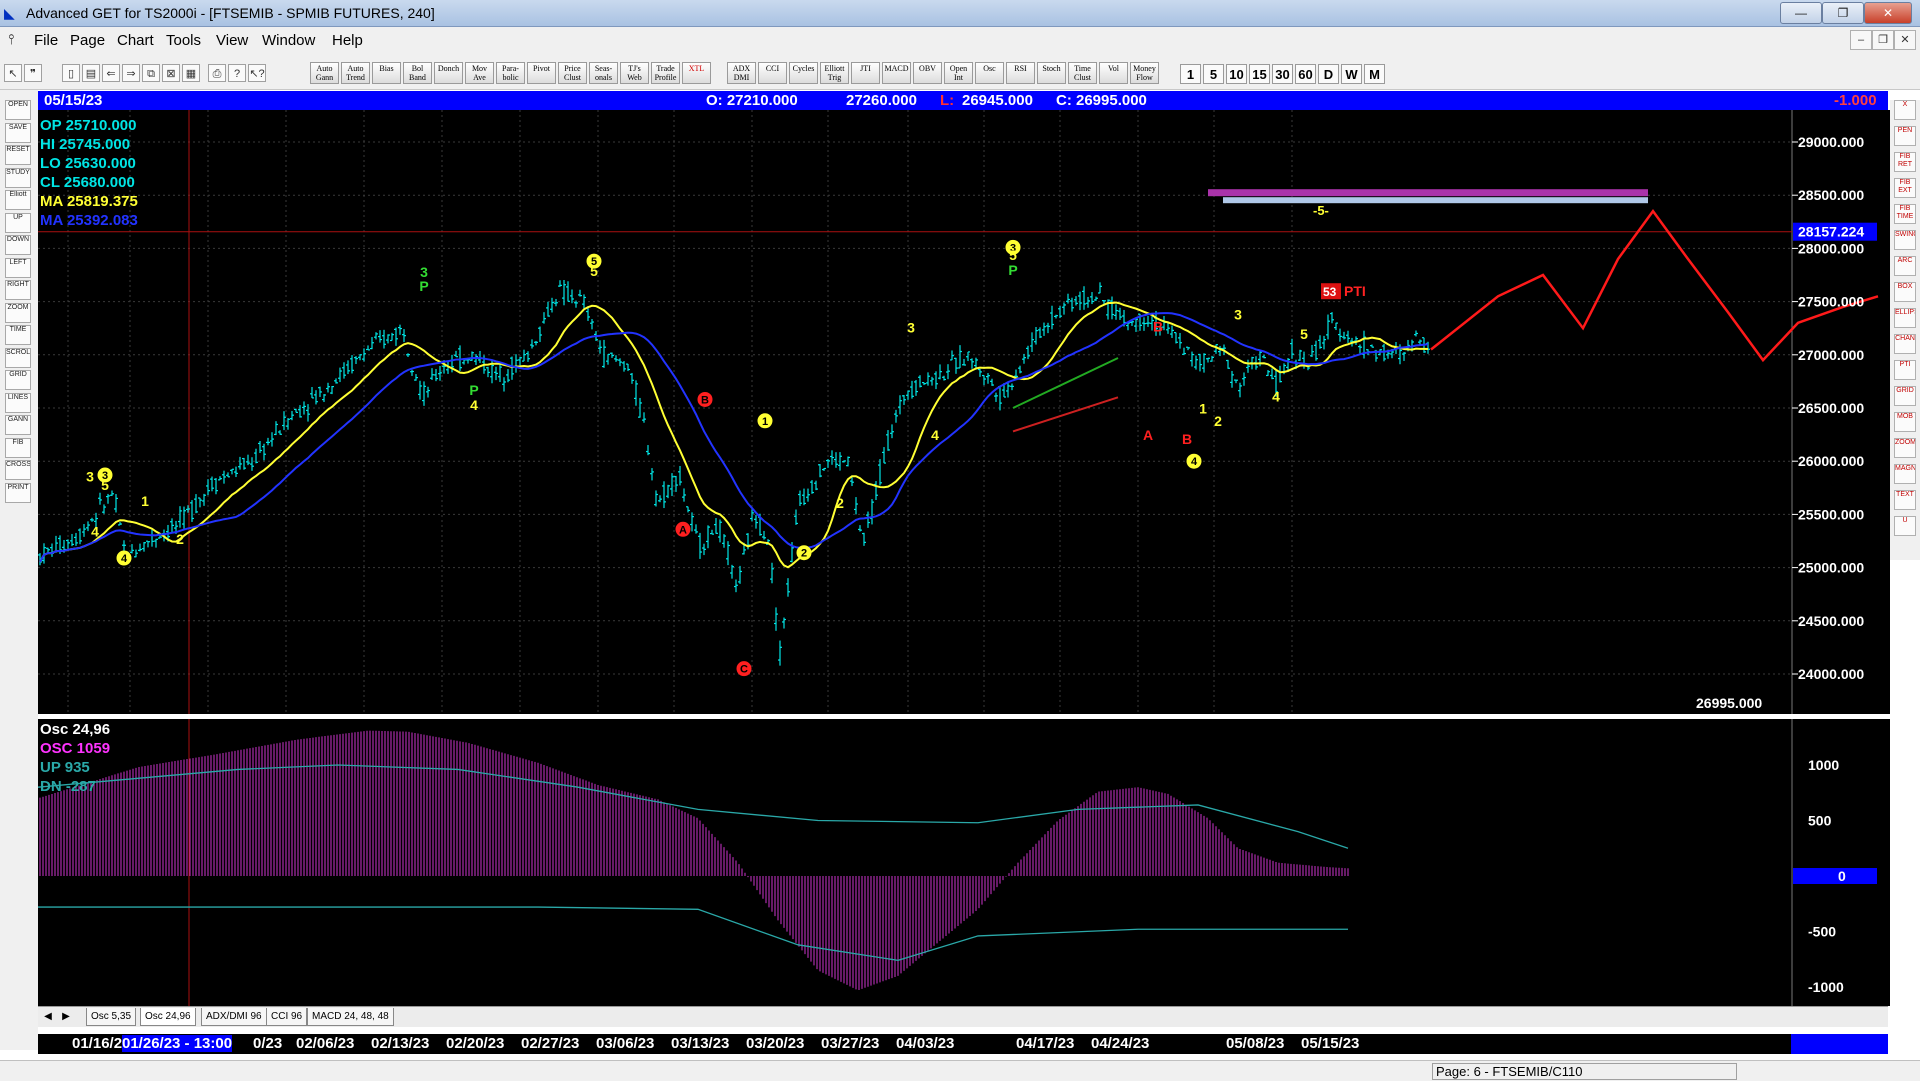 This screenshot has width=1920, height=1081. Describe the element at coordinates (1888, 13) in the screenshot. I see `close-button: ✕` at that location.